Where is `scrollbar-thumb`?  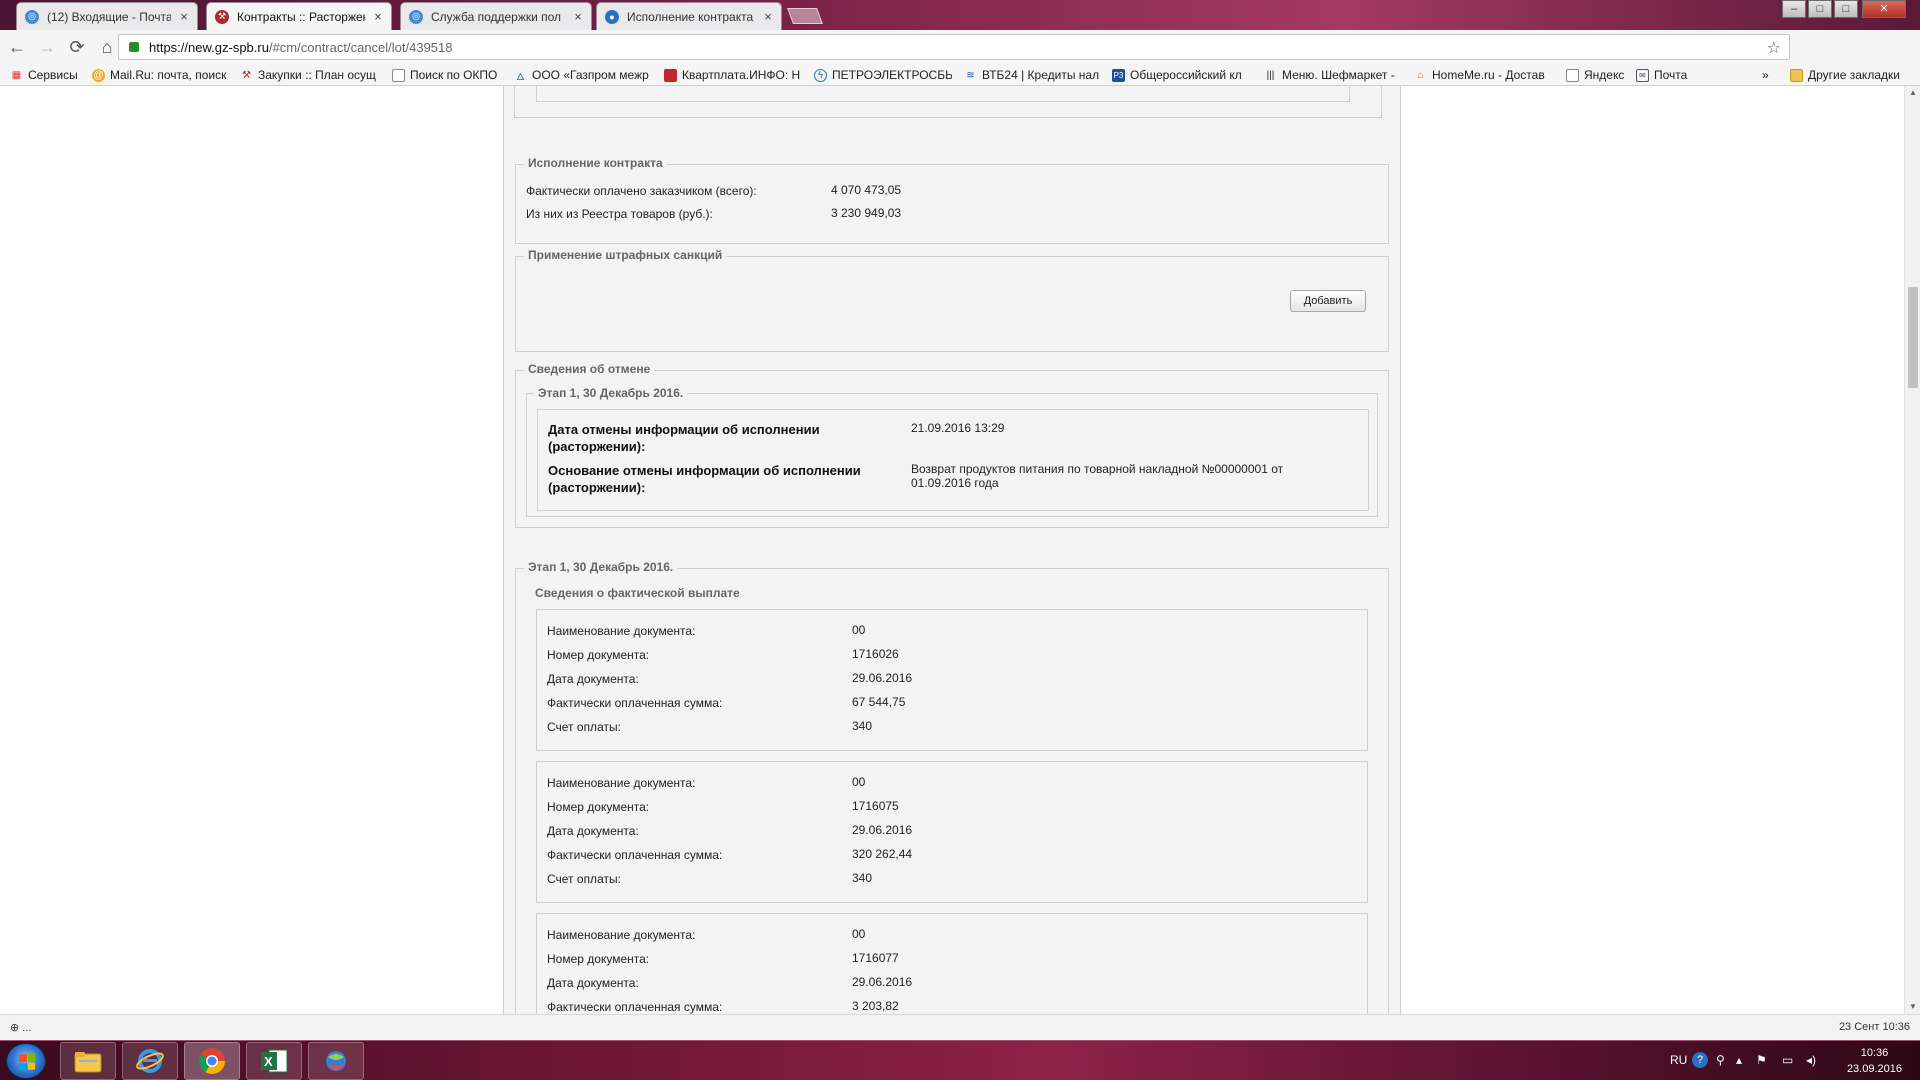
scrollbar-thumb is located at coordinates (1913, 337).